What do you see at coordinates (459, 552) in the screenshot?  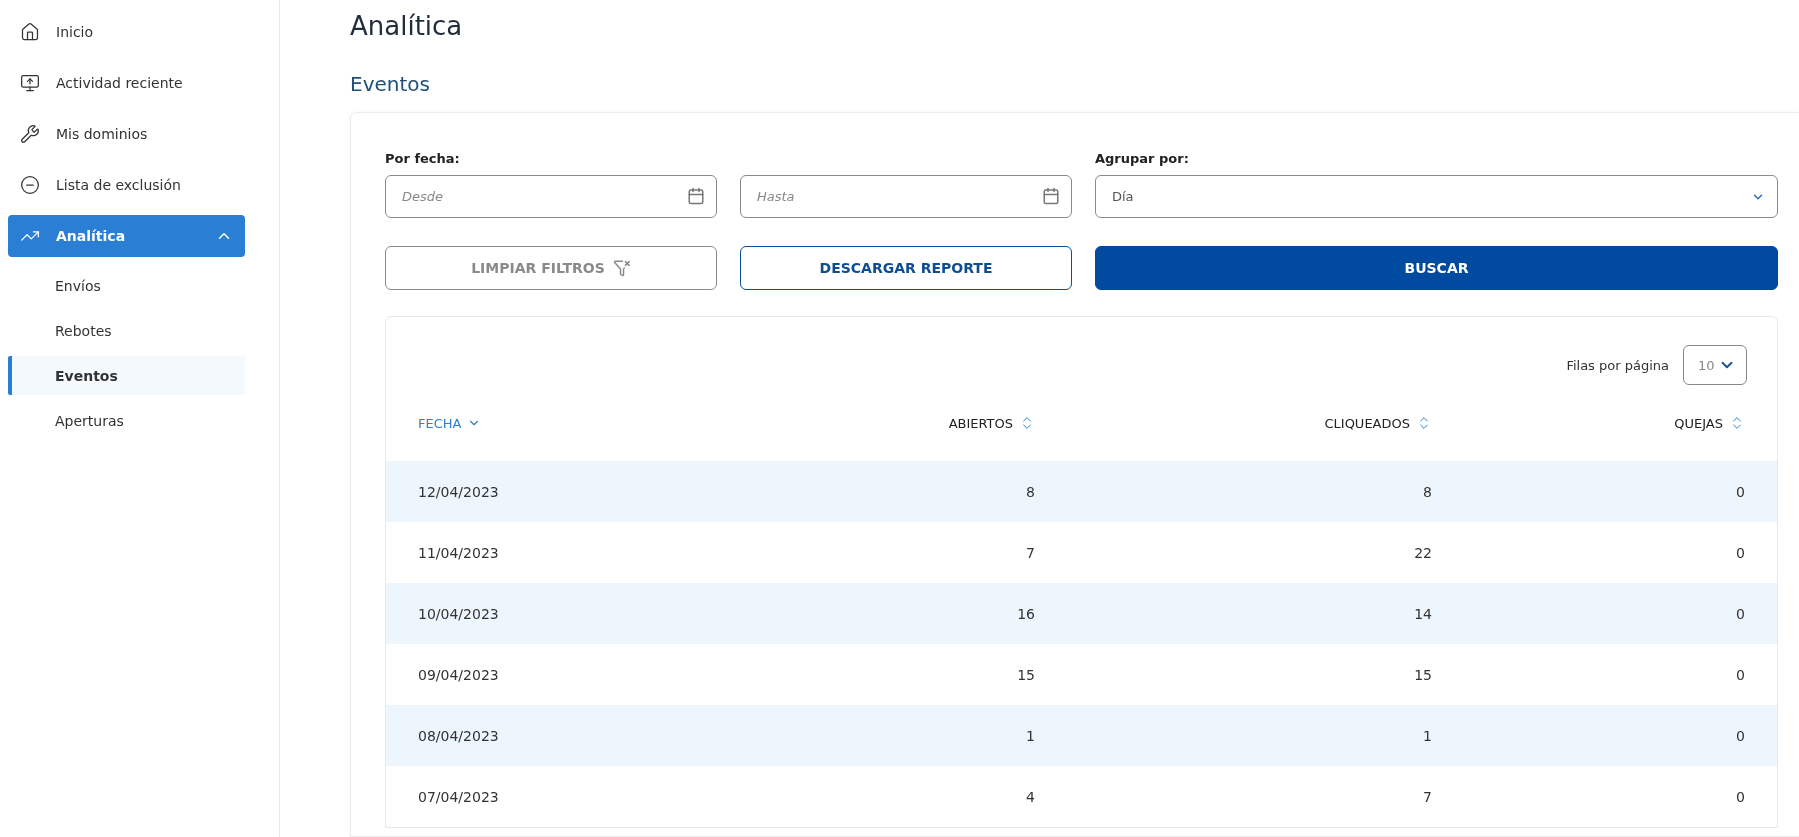 I see `table-cell-text: 11/04/2023` at bounding box center [459, 552].